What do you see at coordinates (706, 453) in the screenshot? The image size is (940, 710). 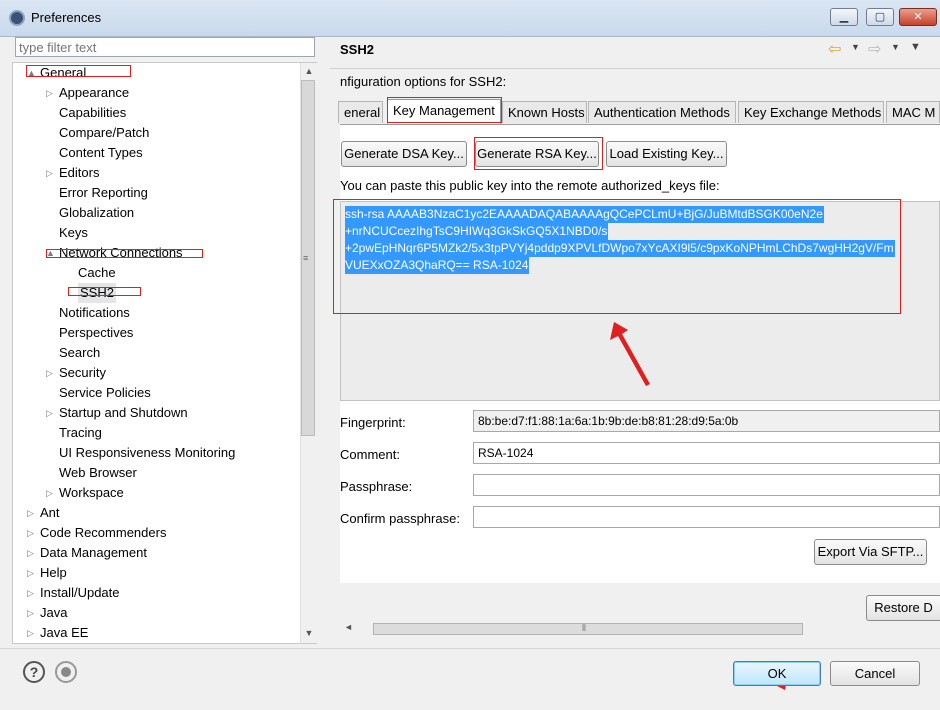 I see `comment-field: RSA-1024` at bounding box center [706, 453].